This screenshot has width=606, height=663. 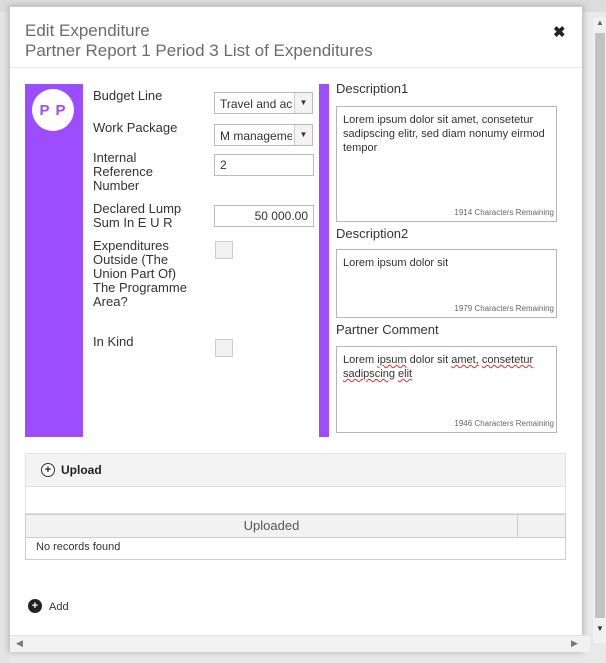 What do you see at coordinates (87, 30) in the screenshot?
I see `dialog-title-main: Edit Expenditure` at bounding box center [87, 30].